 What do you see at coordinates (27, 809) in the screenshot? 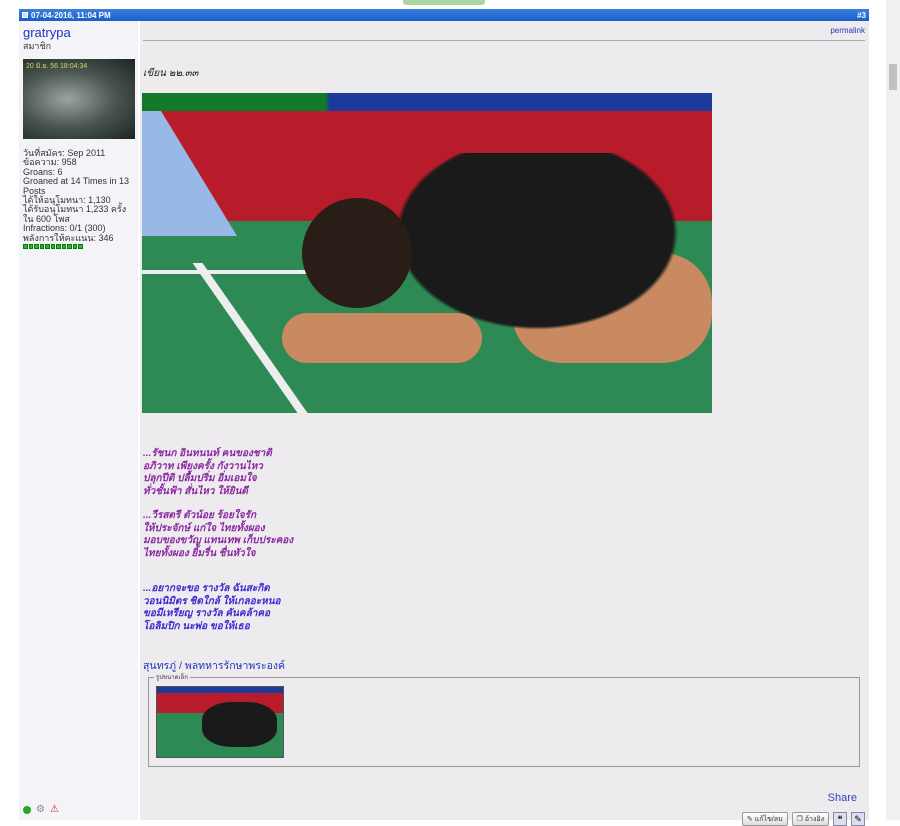
I see `online-status-icon` at bounding box center [27, 809].